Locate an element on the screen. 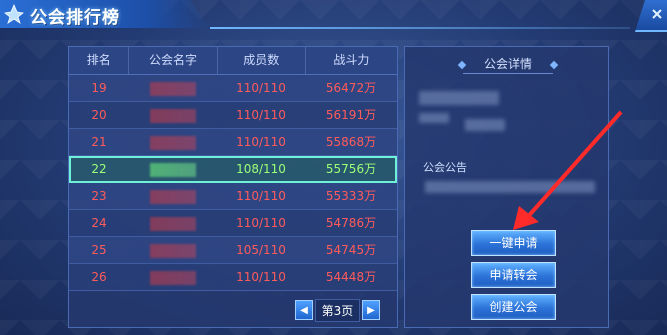 The image size is (667, 335). row-power: 54448万 is located at coordinates (351, 277).